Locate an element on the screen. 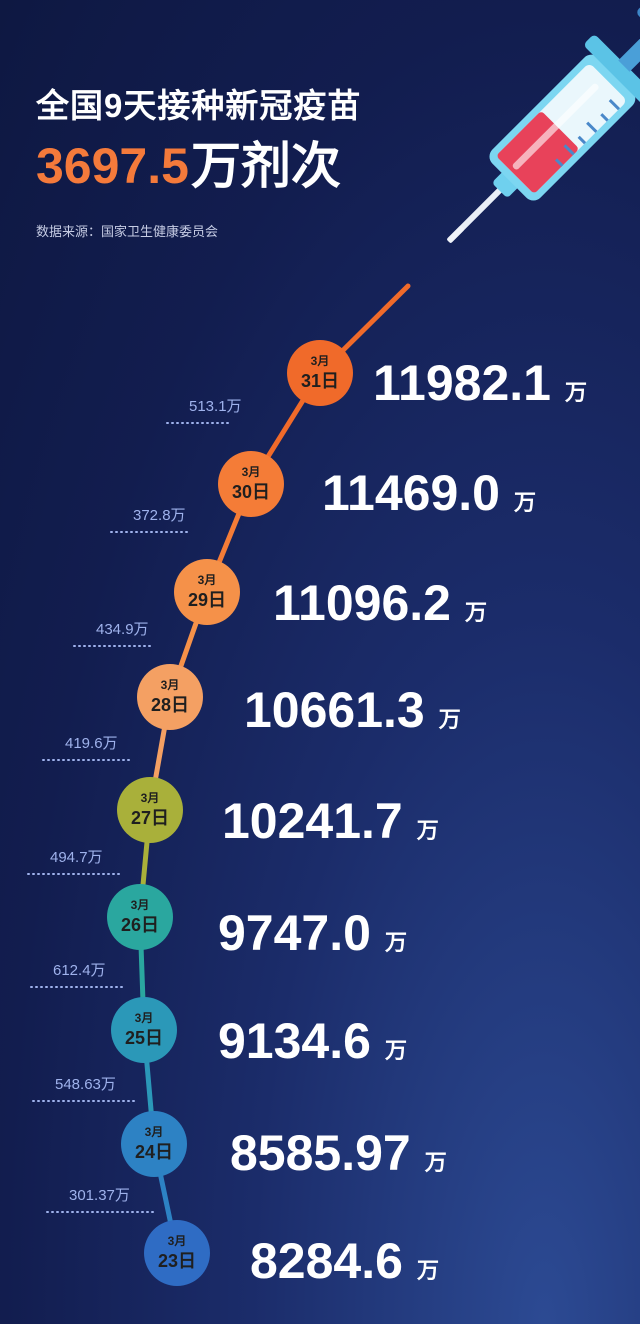 The height and width of the screenshot is (1324, 640). increment-label: 513.1万 is located at coordinates (215, 406).